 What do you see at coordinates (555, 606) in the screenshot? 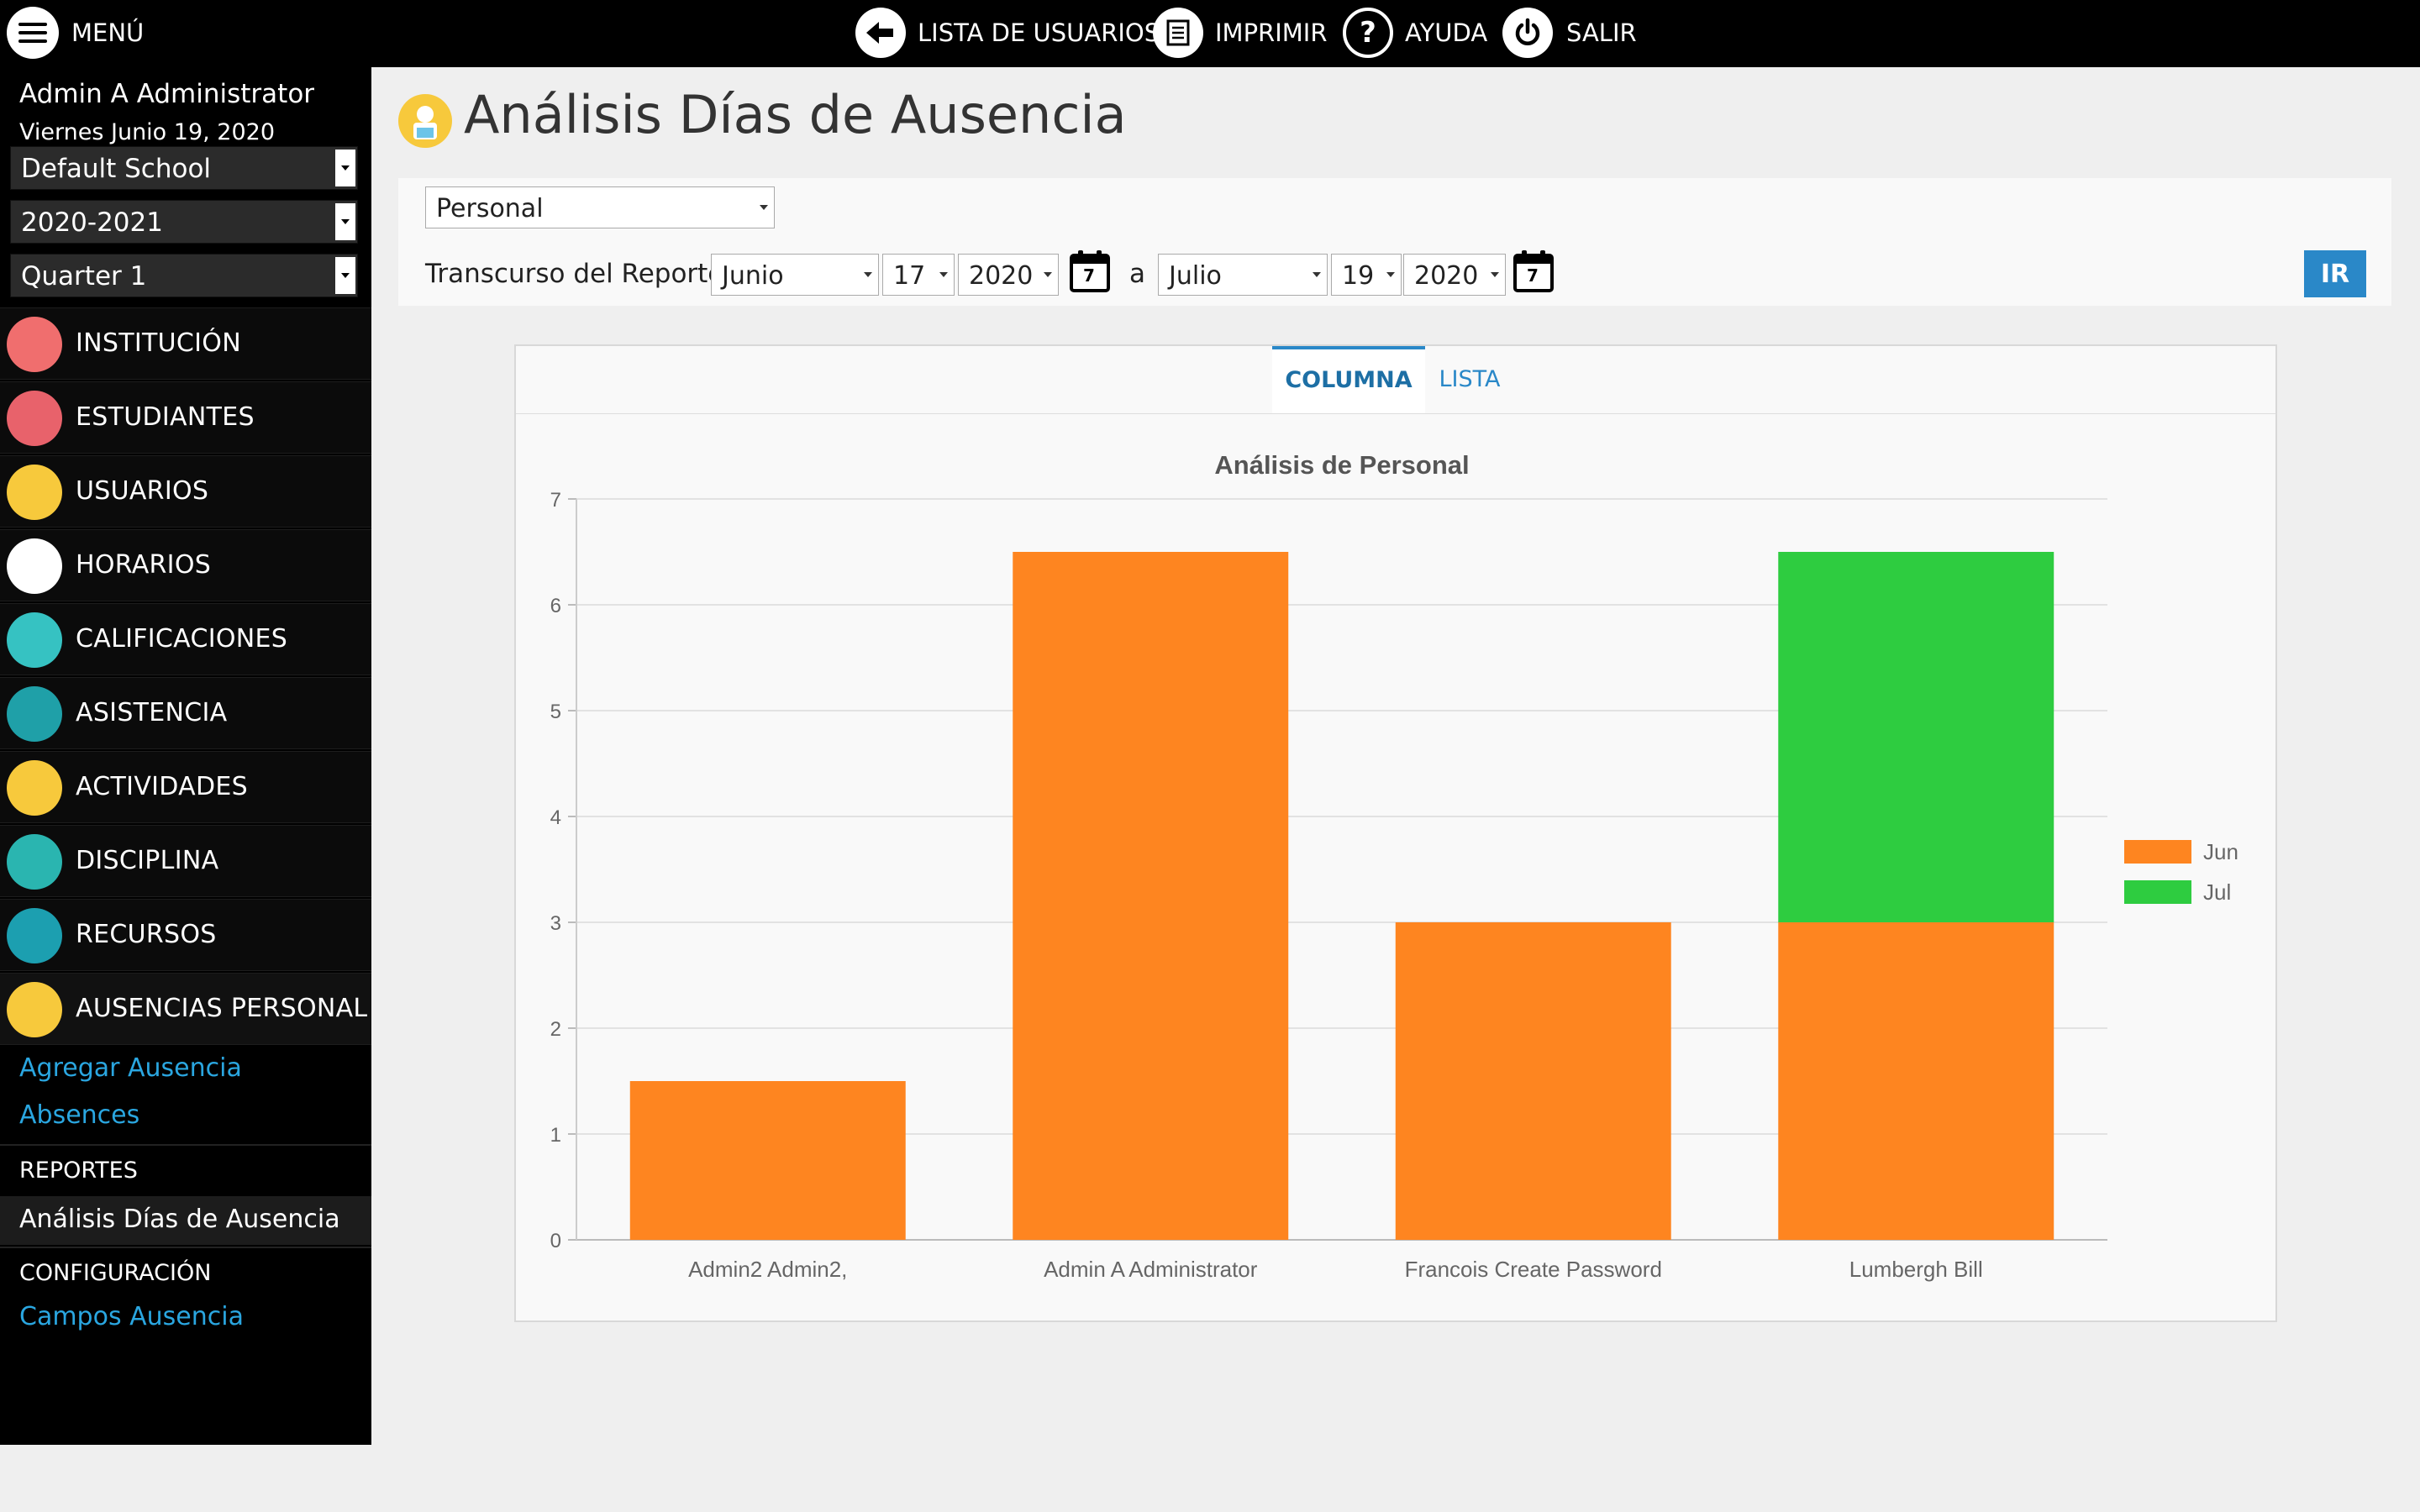
I see `y-tick-label: 6` at bounding box center [555, 606].